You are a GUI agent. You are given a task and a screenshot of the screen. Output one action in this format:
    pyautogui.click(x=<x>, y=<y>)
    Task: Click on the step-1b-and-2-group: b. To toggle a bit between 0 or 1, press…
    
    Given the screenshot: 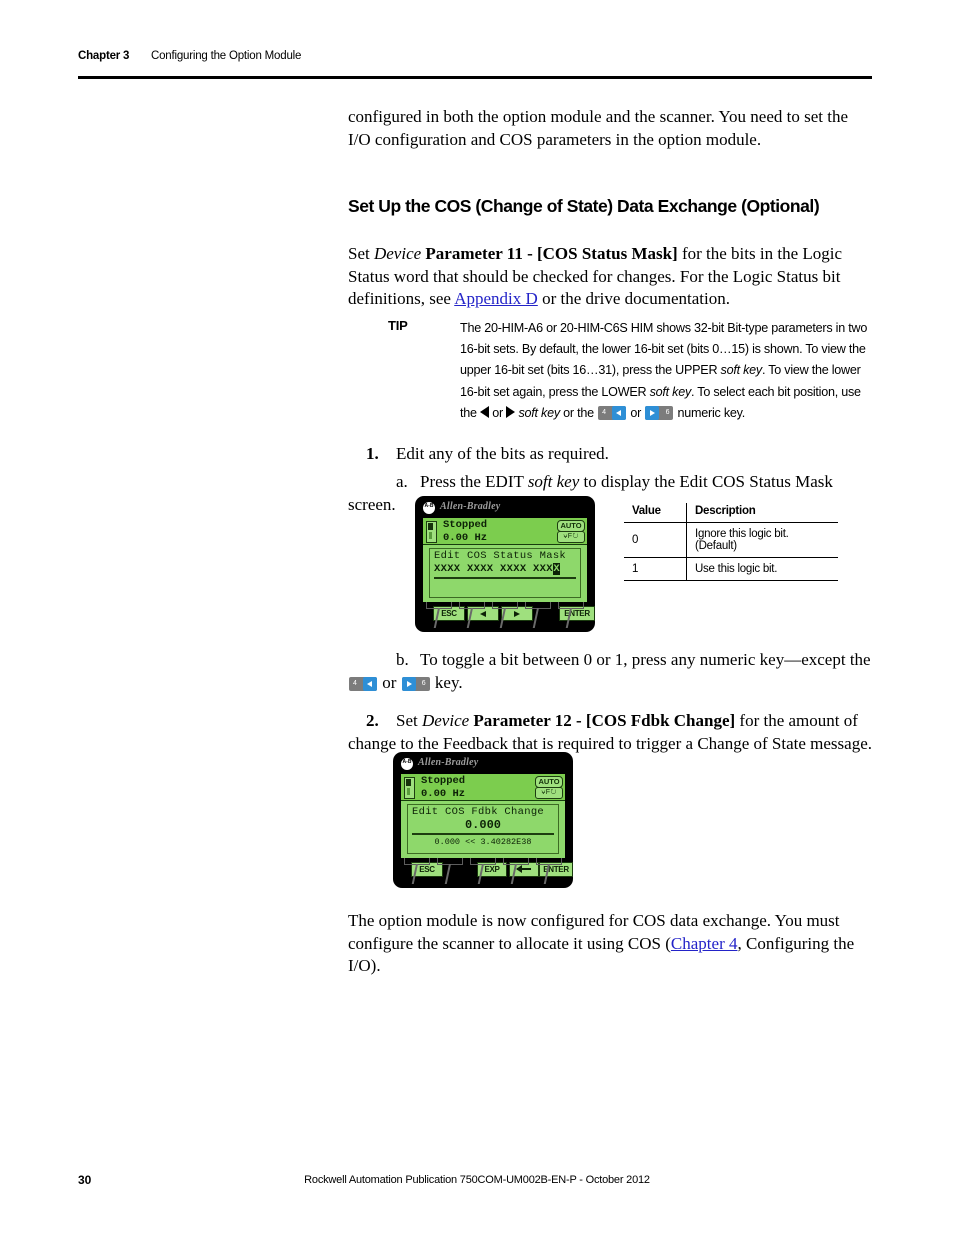 What is the action you would take?
    pyautogui.click(x=610, y=701)
    